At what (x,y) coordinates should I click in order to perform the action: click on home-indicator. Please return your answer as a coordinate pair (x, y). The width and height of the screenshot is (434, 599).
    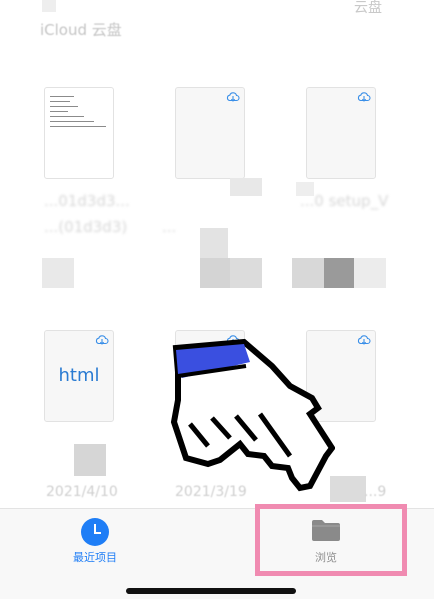
    Looking at the image, I should click on (211, 591).